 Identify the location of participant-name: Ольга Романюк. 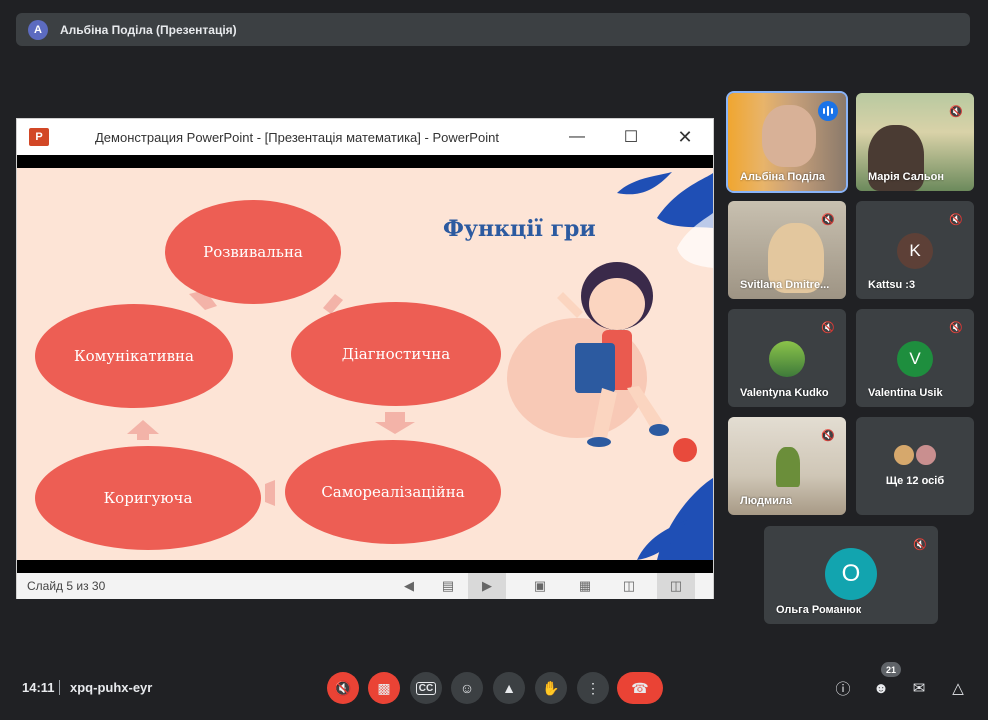
(819, 610).